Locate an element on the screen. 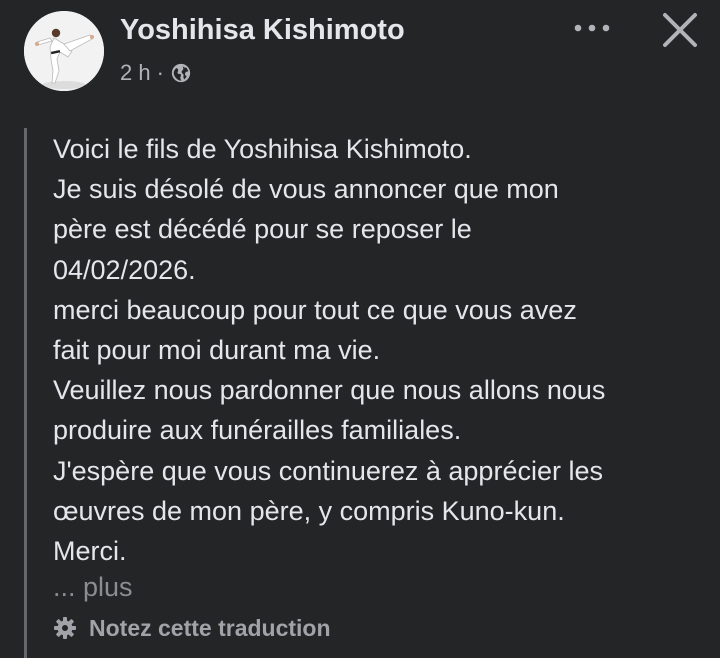 This screenshot has width=720, height=658. more-options-button is located at coordinates (592, 28).